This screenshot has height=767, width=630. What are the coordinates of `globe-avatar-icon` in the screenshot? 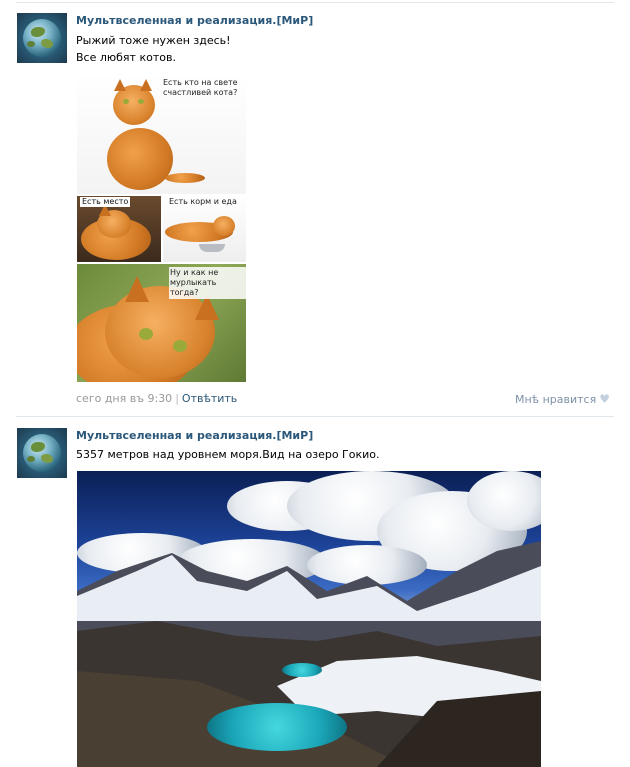 It's located at (42, 453).